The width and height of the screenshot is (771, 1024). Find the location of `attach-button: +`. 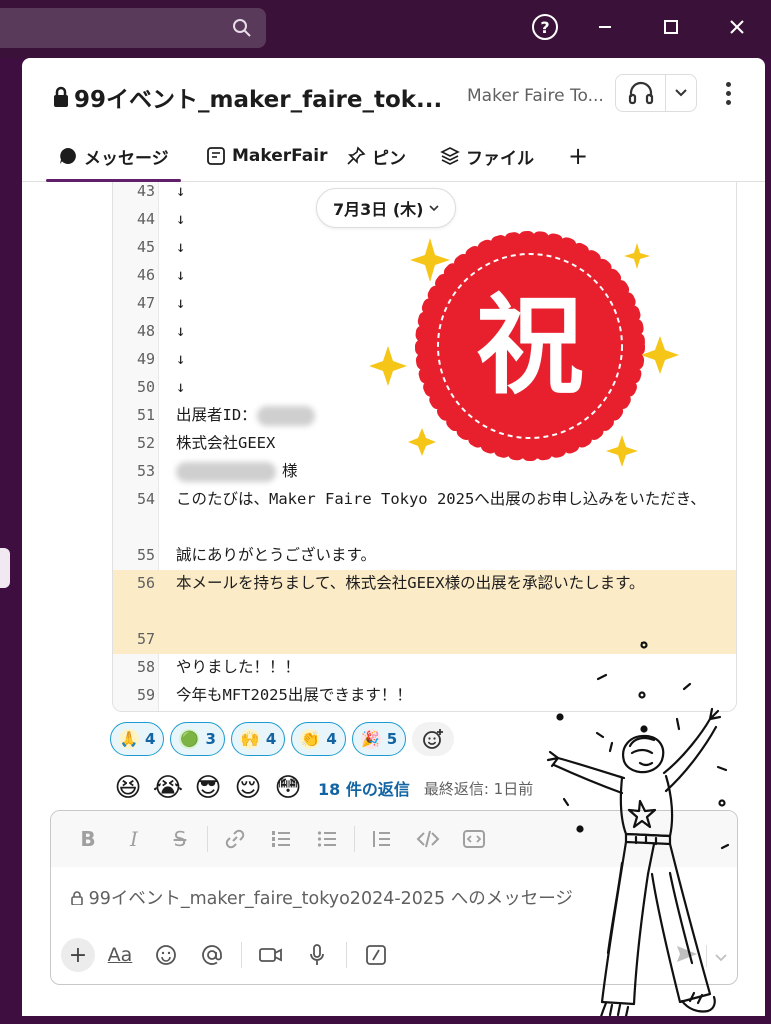

attach-button: + is located at coordinates (78, 955).